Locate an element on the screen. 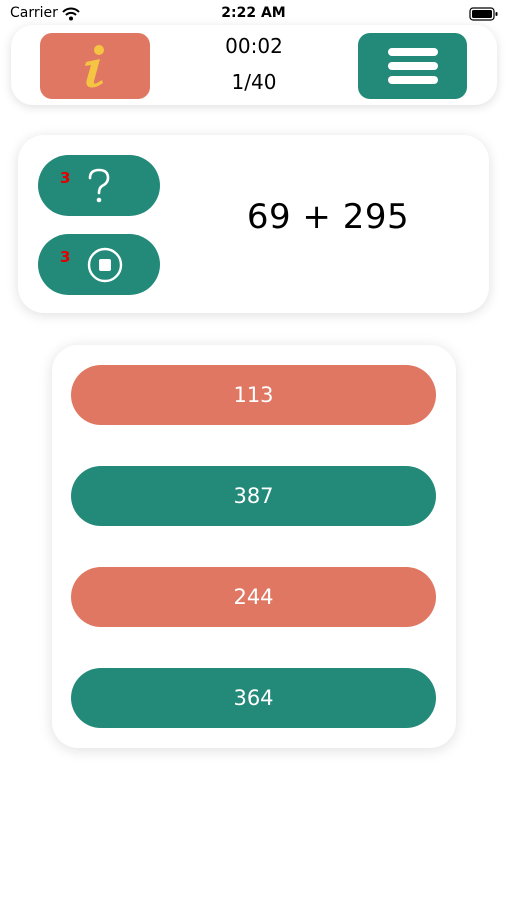  info-button is located at coordinates (95, 66).